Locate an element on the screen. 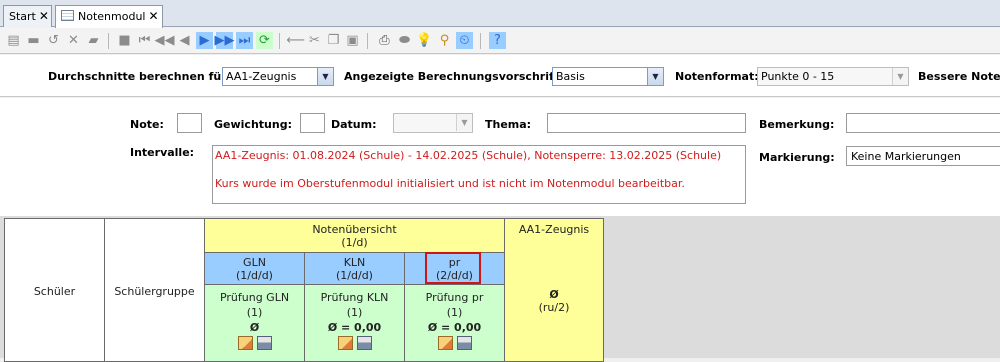  tab-bar: Start ✕ Notenmodul ✕ is located at coordinates (500, 14).